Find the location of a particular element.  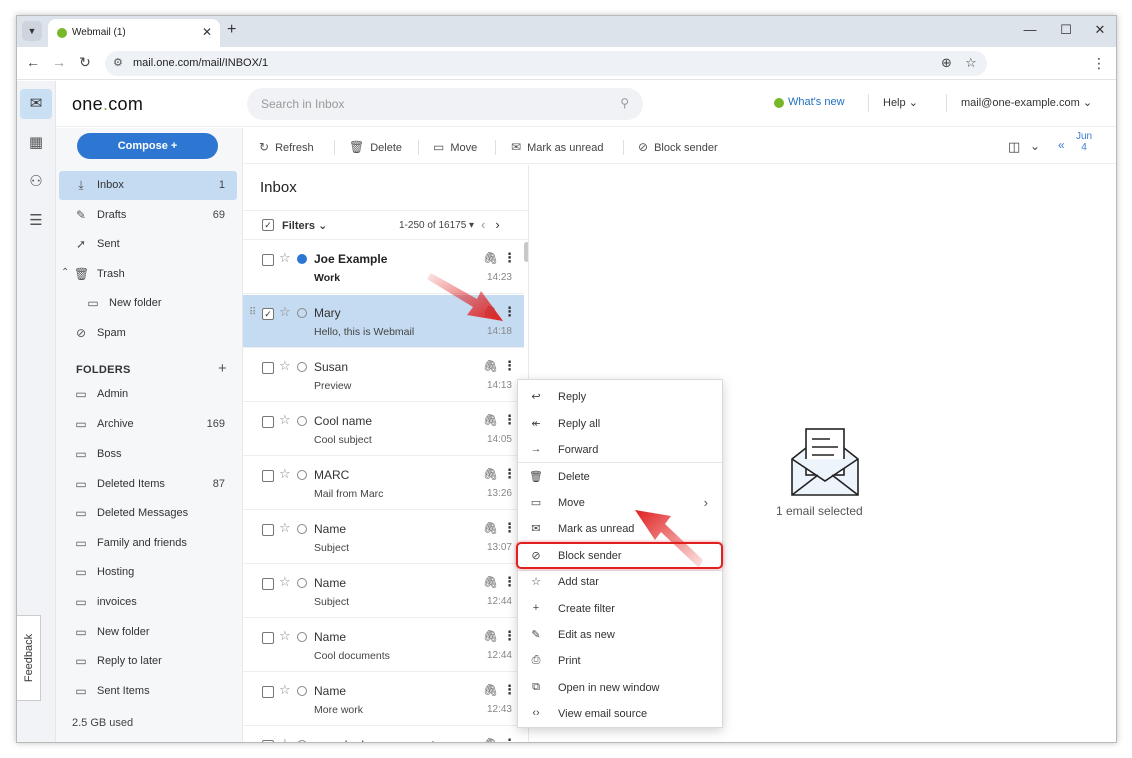

refresh-button: ↻ Refresh is located at coordinates (286, 147).